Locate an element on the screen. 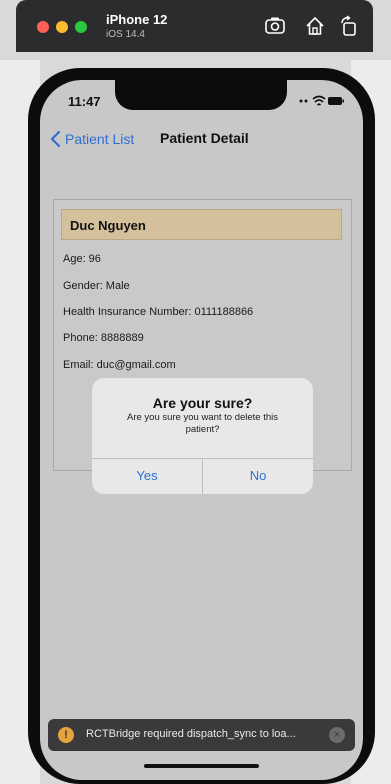  patient-email: Email: duc@gmail.com is located at coordinates (119, 365).